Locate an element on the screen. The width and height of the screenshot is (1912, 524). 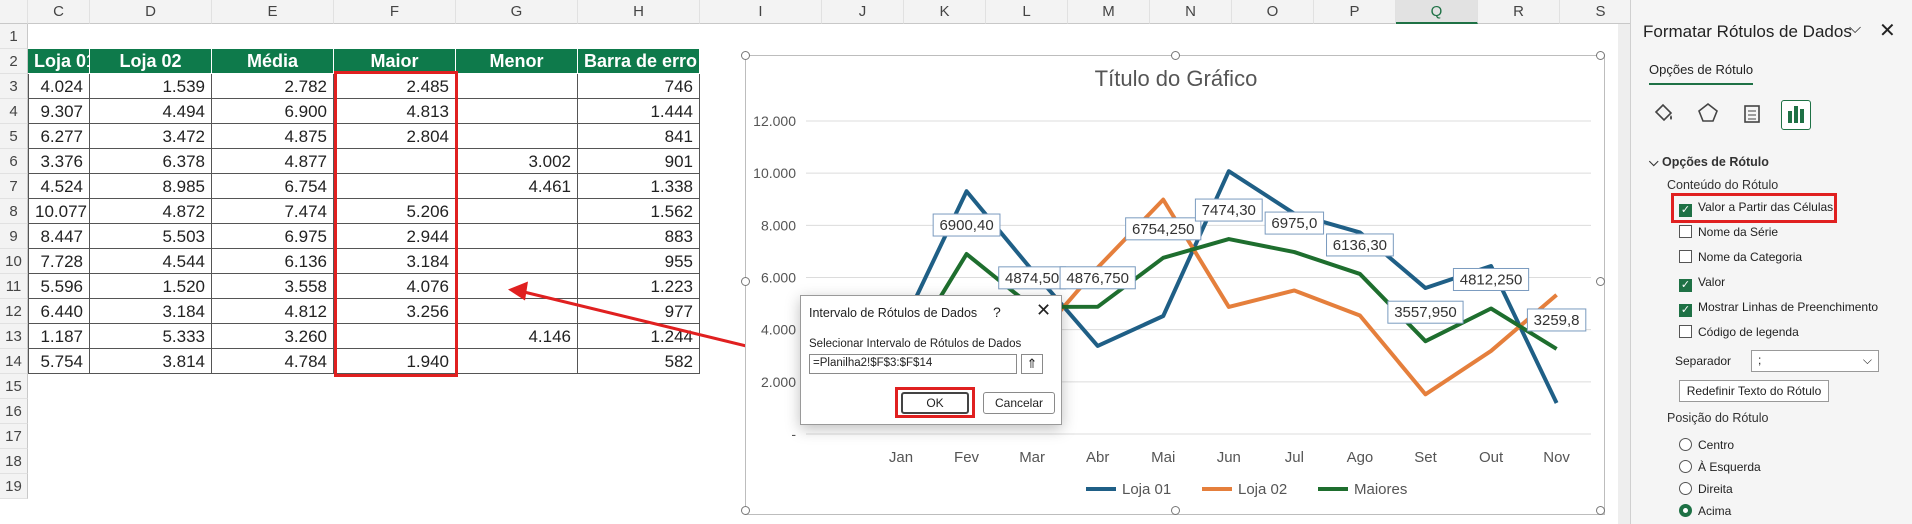
x-tick-label: Ago is located at coordinates (1360, 457).